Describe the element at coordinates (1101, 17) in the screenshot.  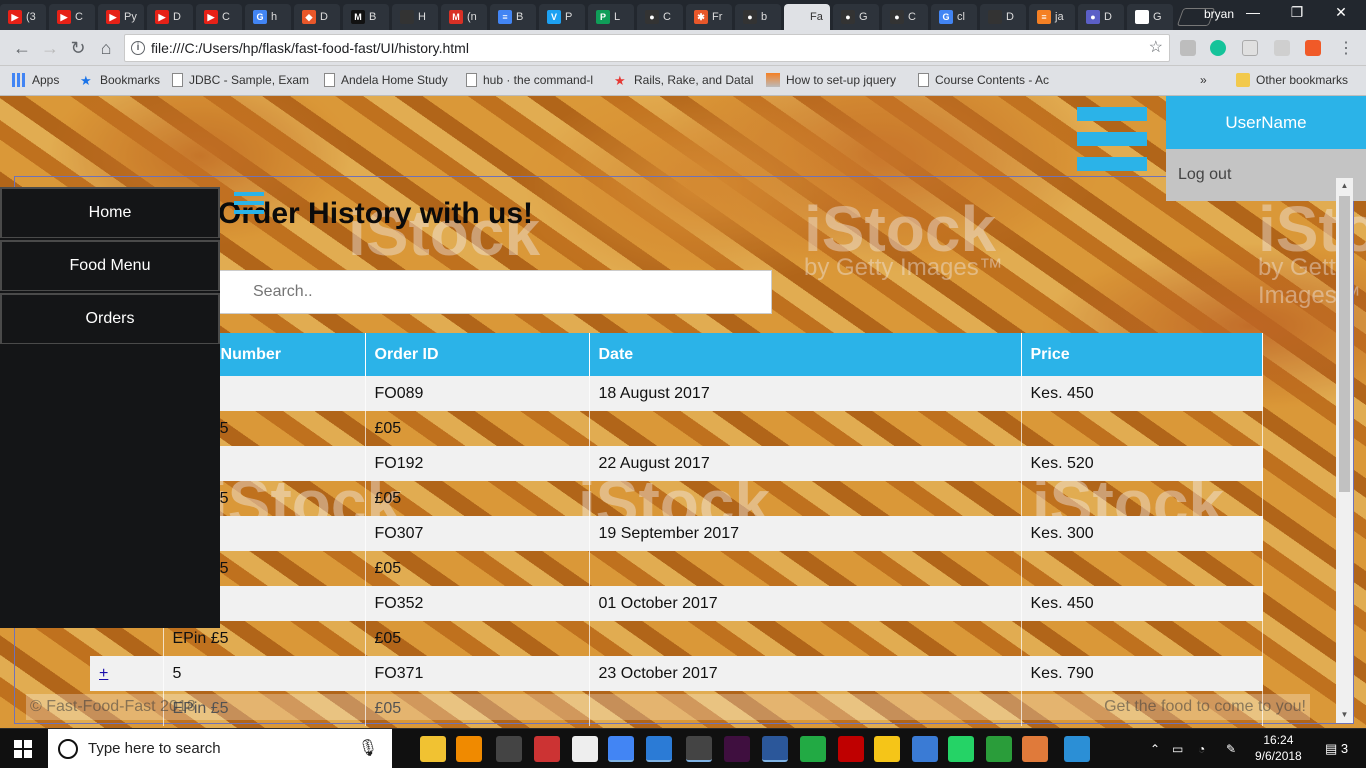
I see `browser-tab: ● D` at that location.